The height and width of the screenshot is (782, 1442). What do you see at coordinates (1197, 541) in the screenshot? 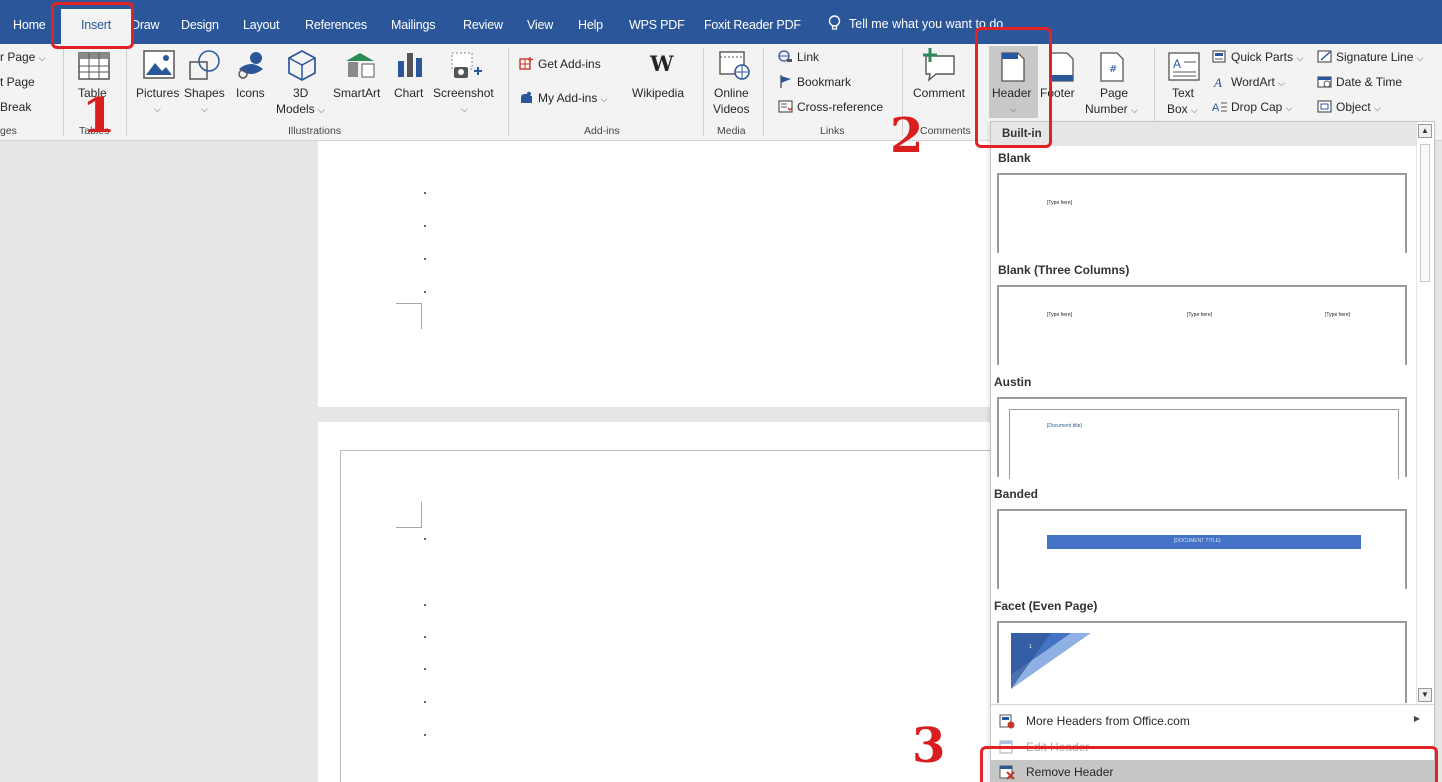
I see `thumbnail-placeholder: [DOCUMENT TITLE]` at bounding box center [1197, 541].